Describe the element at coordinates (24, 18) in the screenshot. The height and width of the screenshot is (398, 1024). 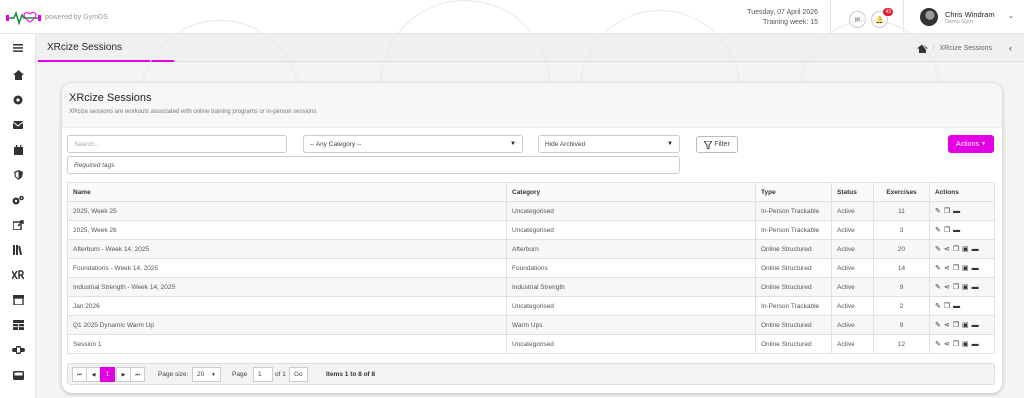
I see `gymos-logo` at that location.